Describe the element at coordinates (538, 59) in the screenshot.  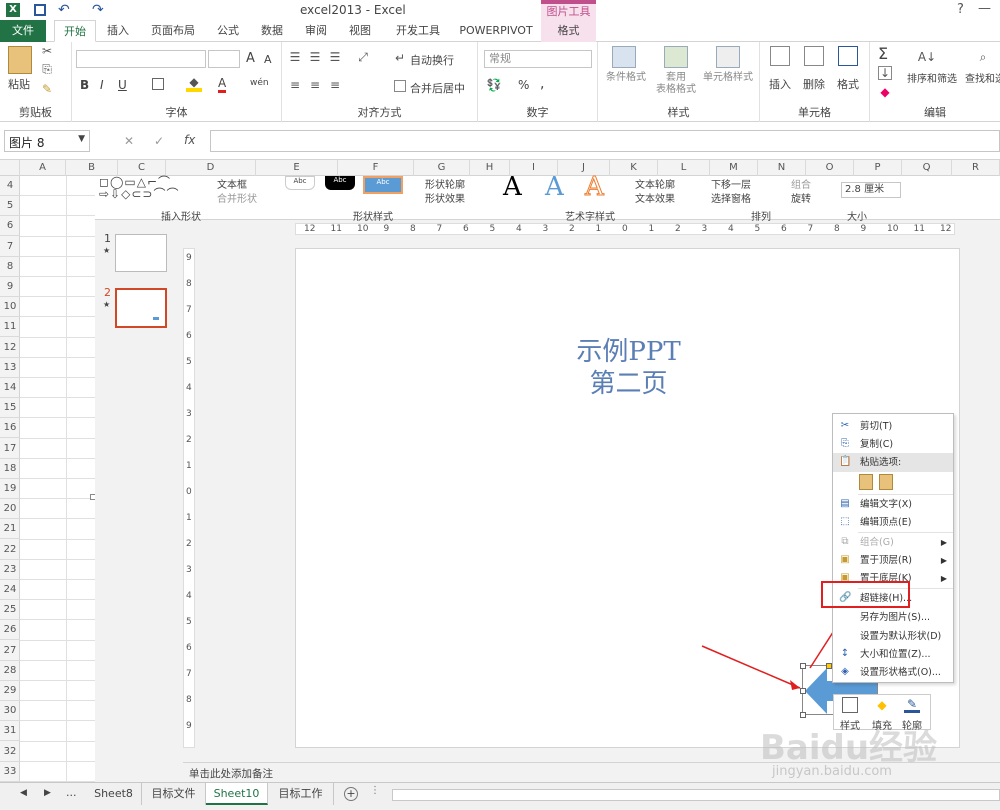
I see `number-format-dropdown: 常规` at that location.